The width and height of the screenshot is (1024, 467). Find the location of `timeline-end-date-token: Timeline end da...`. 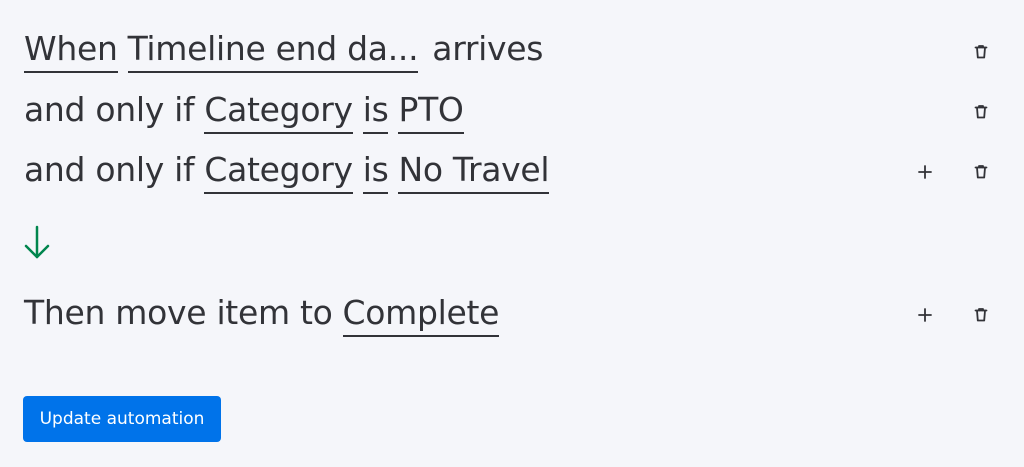

timeline-end-date-token: Timeline end da... is located at coordinates (273, 50).